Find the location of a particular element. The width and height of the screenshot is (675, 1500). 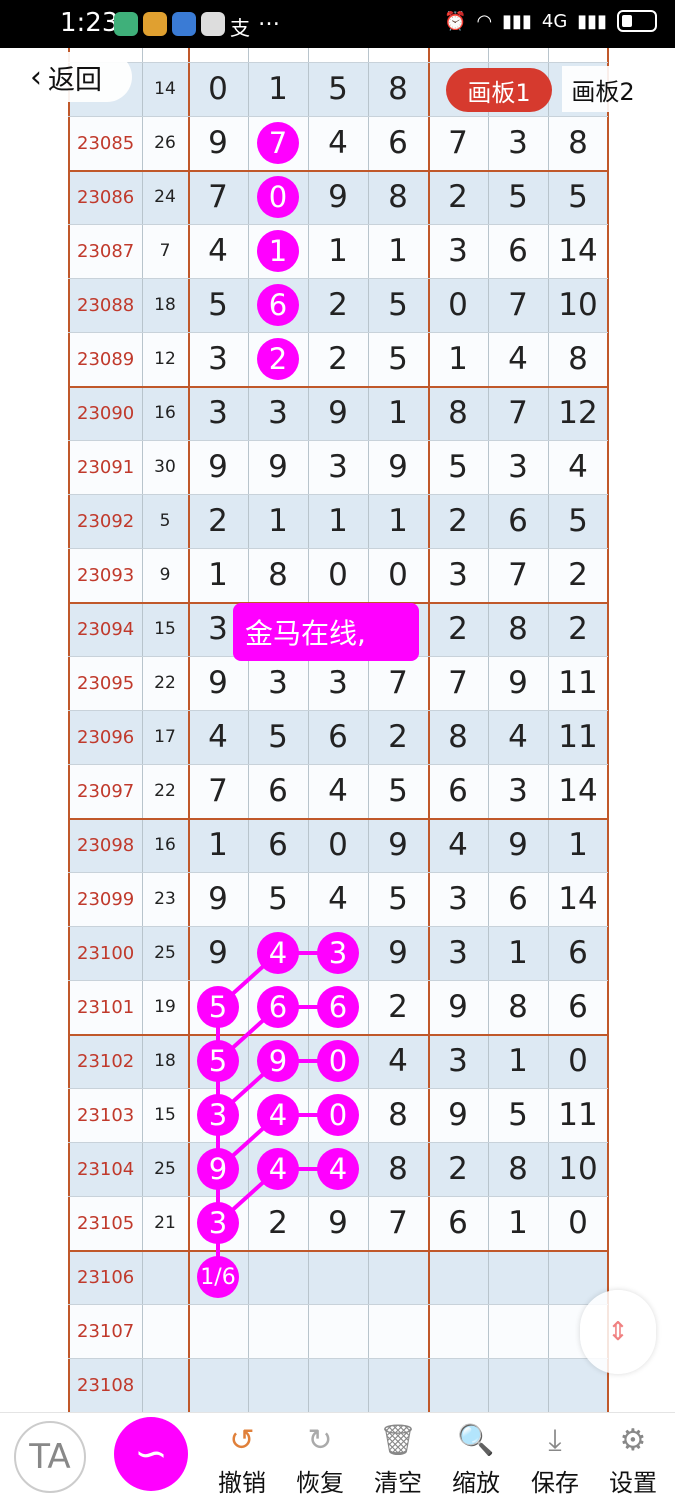

highlighted-digit: 1/6 is located at coordinates (218, 1277).